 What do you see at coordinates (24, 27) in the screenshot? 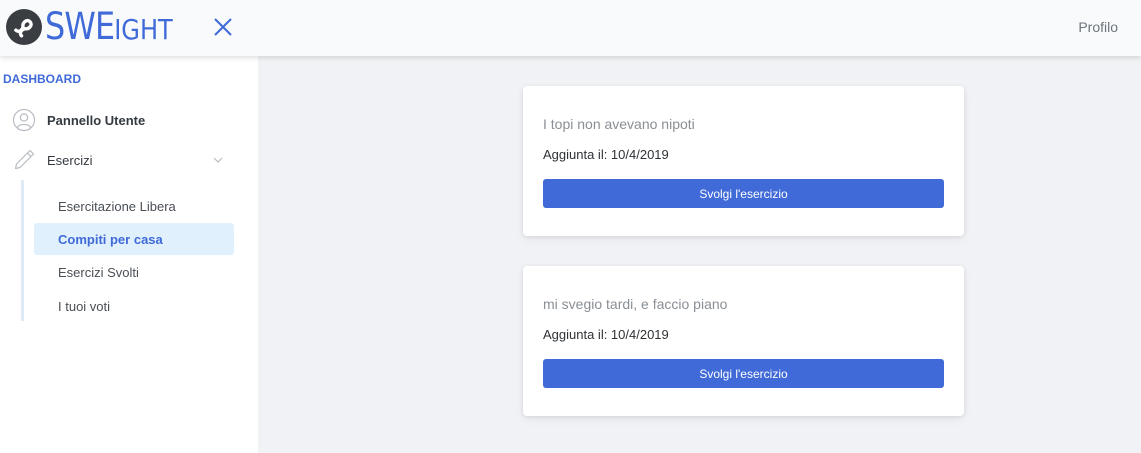
I see `infinity-logo-icon` at bounding box center [24, 27].